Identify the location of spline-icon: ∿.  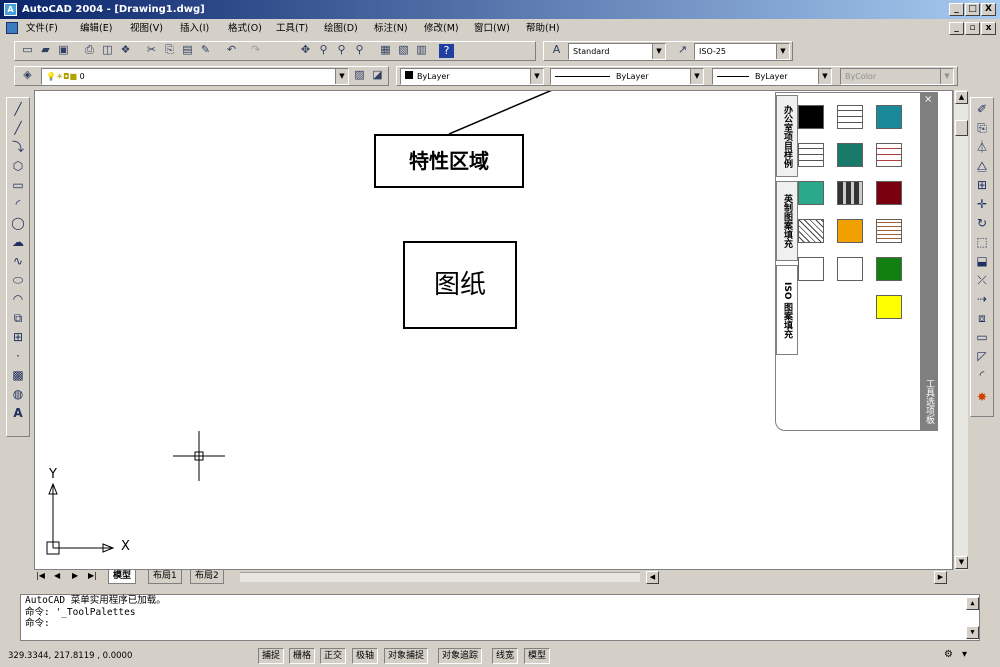
(18, 261).